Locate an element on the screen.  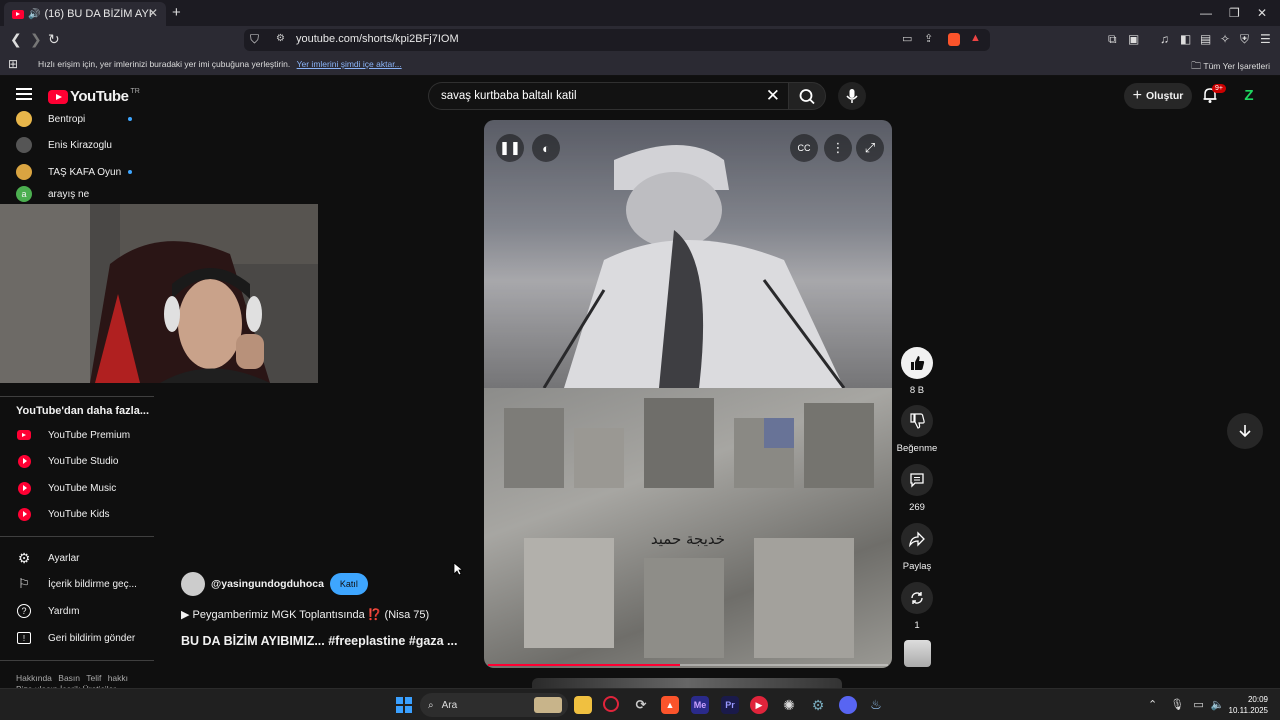
forward-button: ❯ is located at coordinates (36, 39).